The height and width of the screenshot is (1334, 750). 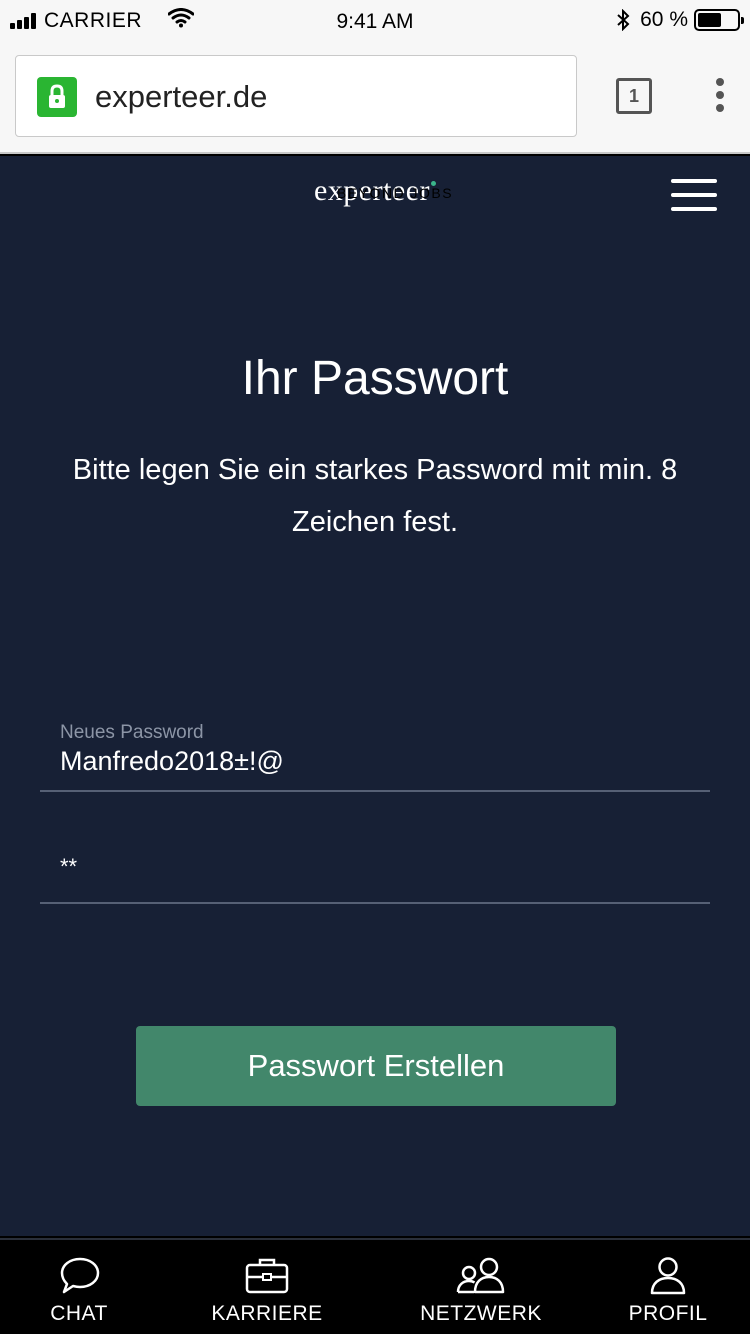 I want to click on create-password-button: Passwort Erstellen, so click(x=376, y=1066).